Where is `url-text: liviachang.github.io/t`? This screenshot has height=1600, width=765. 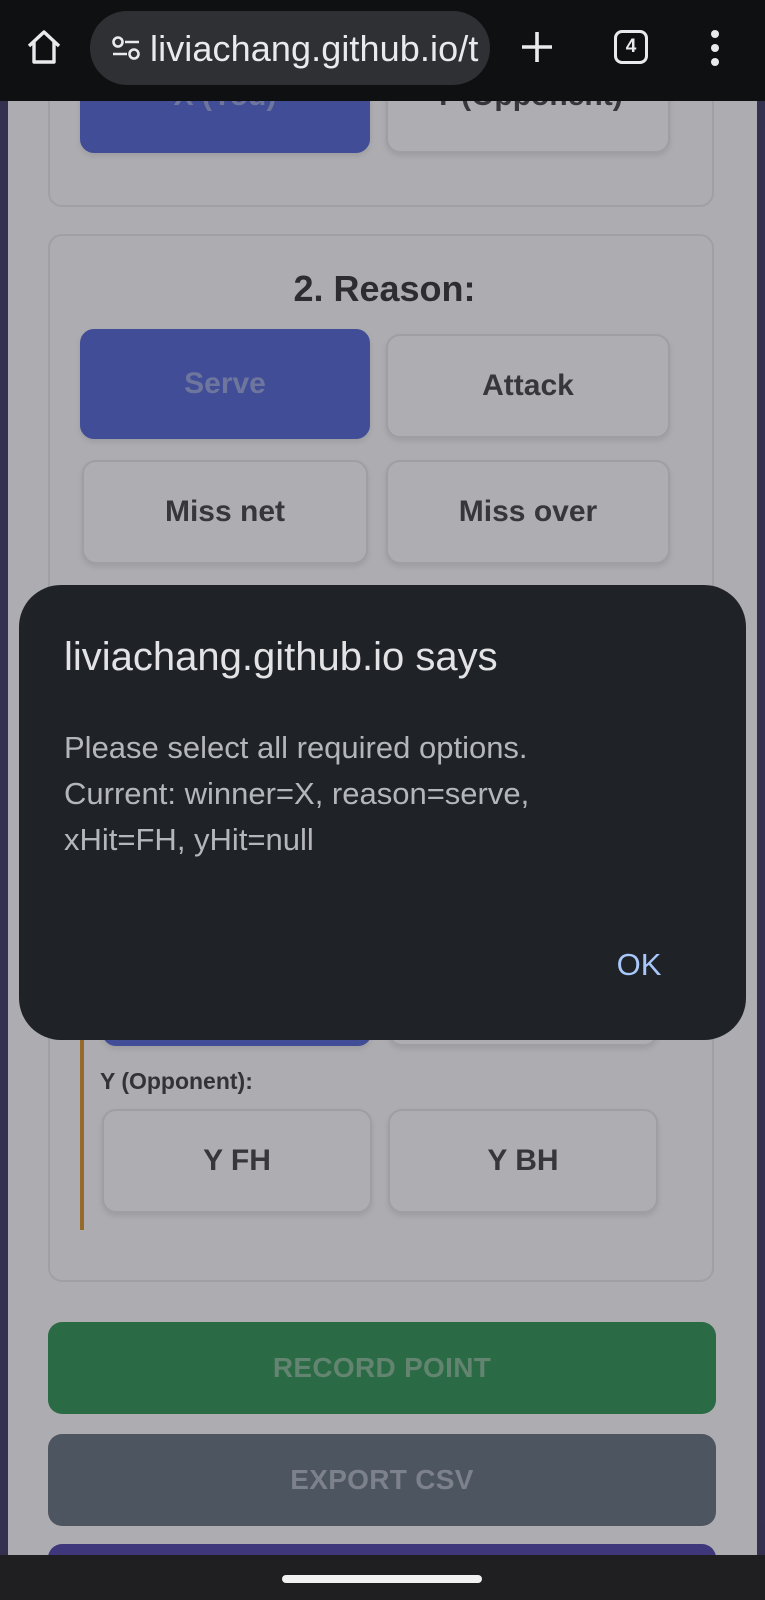 url-text: liviachang.github.io/t is located at coordinates (314, 48).